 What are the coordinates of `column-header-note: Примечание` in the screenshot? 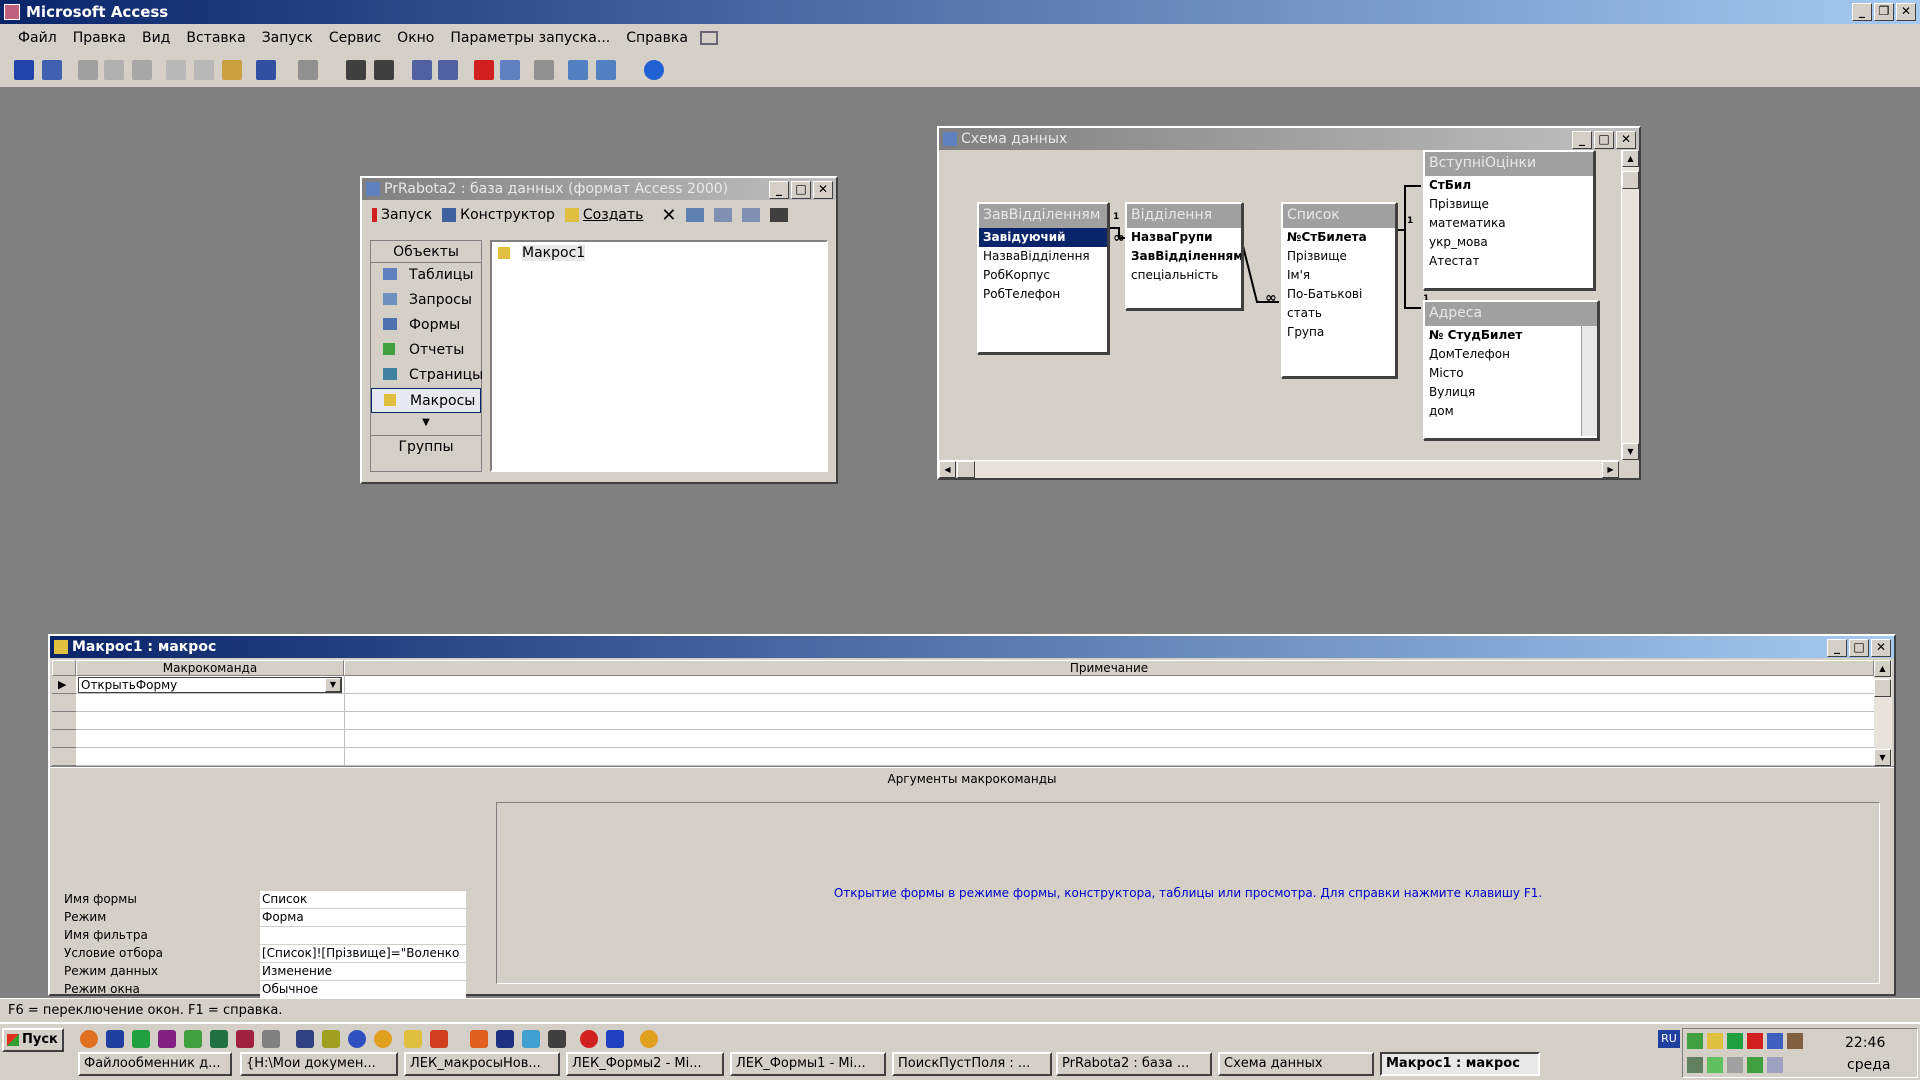 It's located at (1109, 668).